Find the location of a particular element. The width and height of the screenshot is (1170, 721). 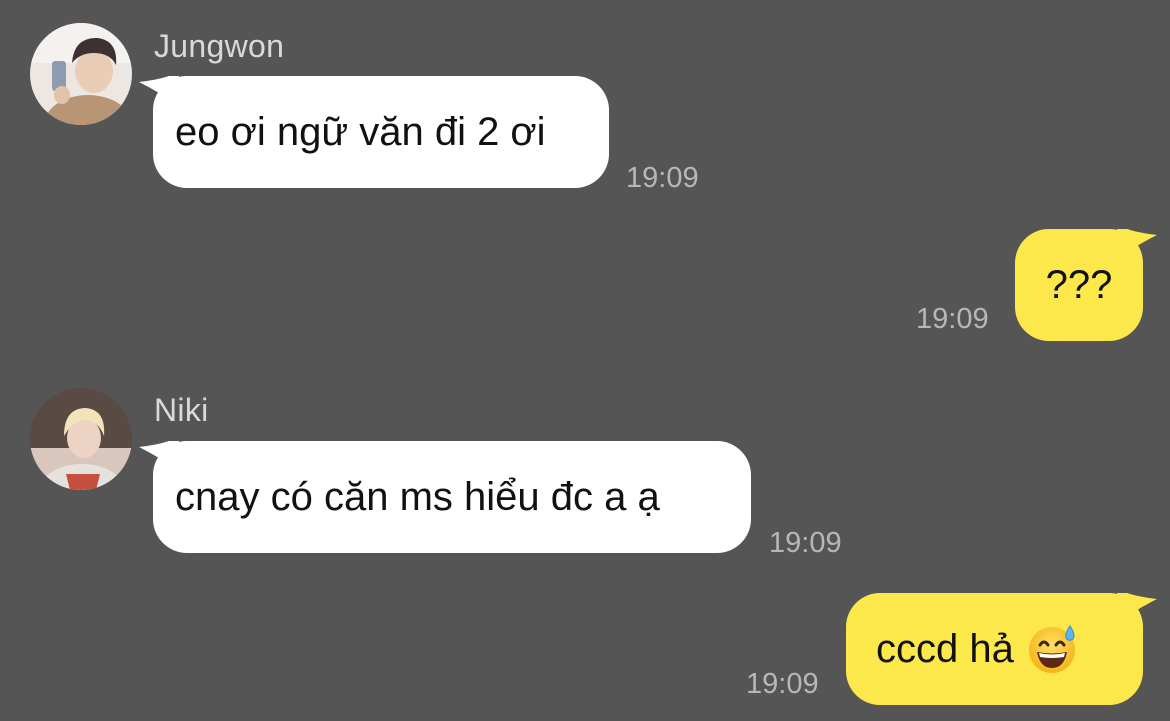

niki-avatar is located at coordinates (81, 439).